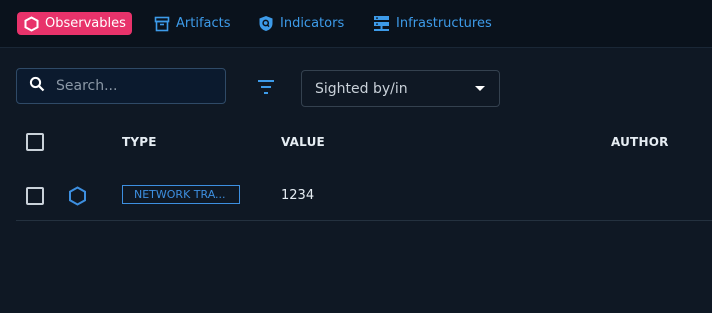 The height and width of the screenshot is (313, 712). What do you see at coordinates (298, 195) in the screenshot?
I see `observable-value: 1234` at bounding box center [298, 195].